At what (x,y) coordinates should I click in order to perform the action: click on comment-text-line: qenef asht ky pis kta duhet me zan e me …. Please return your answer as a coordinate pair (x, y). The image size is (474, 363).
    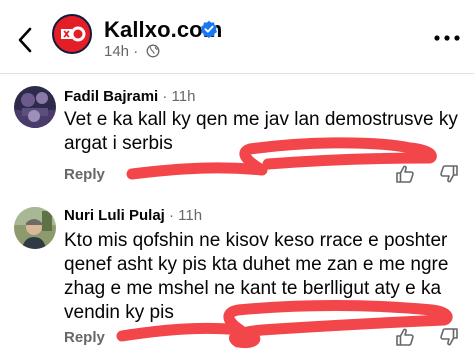
    Looking at the image, I should click on (256, 264).